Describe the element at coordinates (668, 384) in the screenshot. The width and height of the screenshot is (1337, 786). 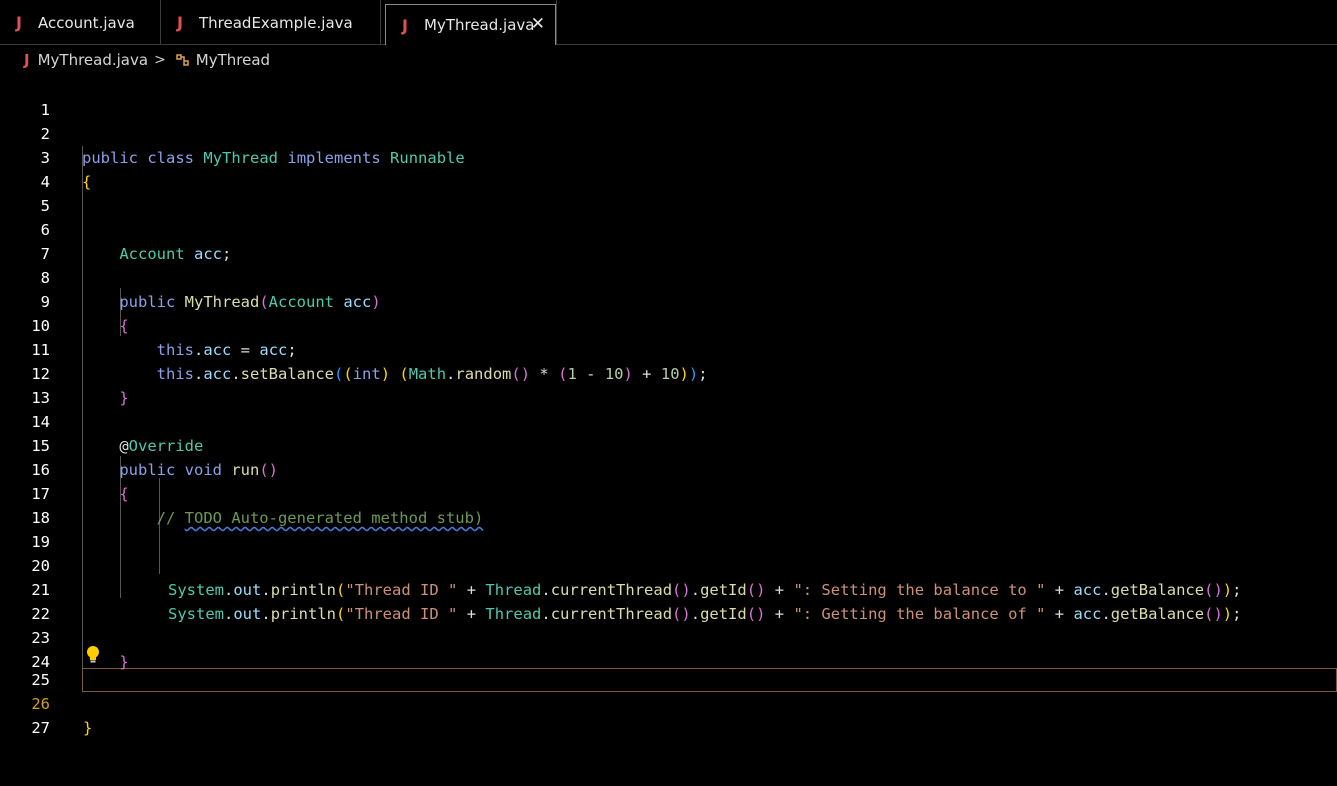
I see `code-line: 13` at that location.